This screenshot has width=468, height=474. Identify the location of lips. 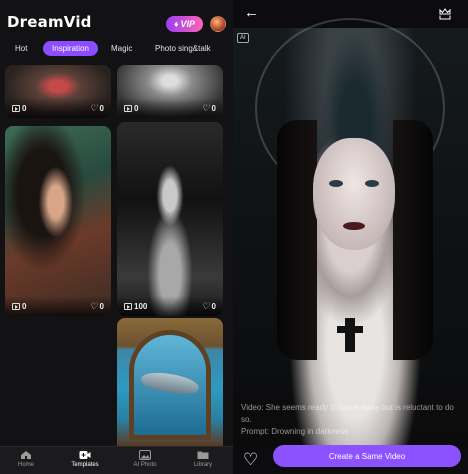
(354, 226).